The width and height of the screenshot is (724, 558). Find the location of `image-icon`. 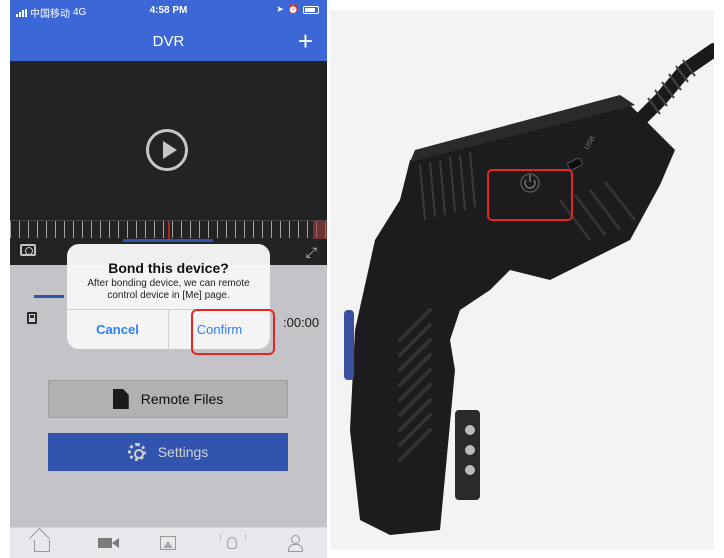

image-icon is located at coordinates (168, 543).